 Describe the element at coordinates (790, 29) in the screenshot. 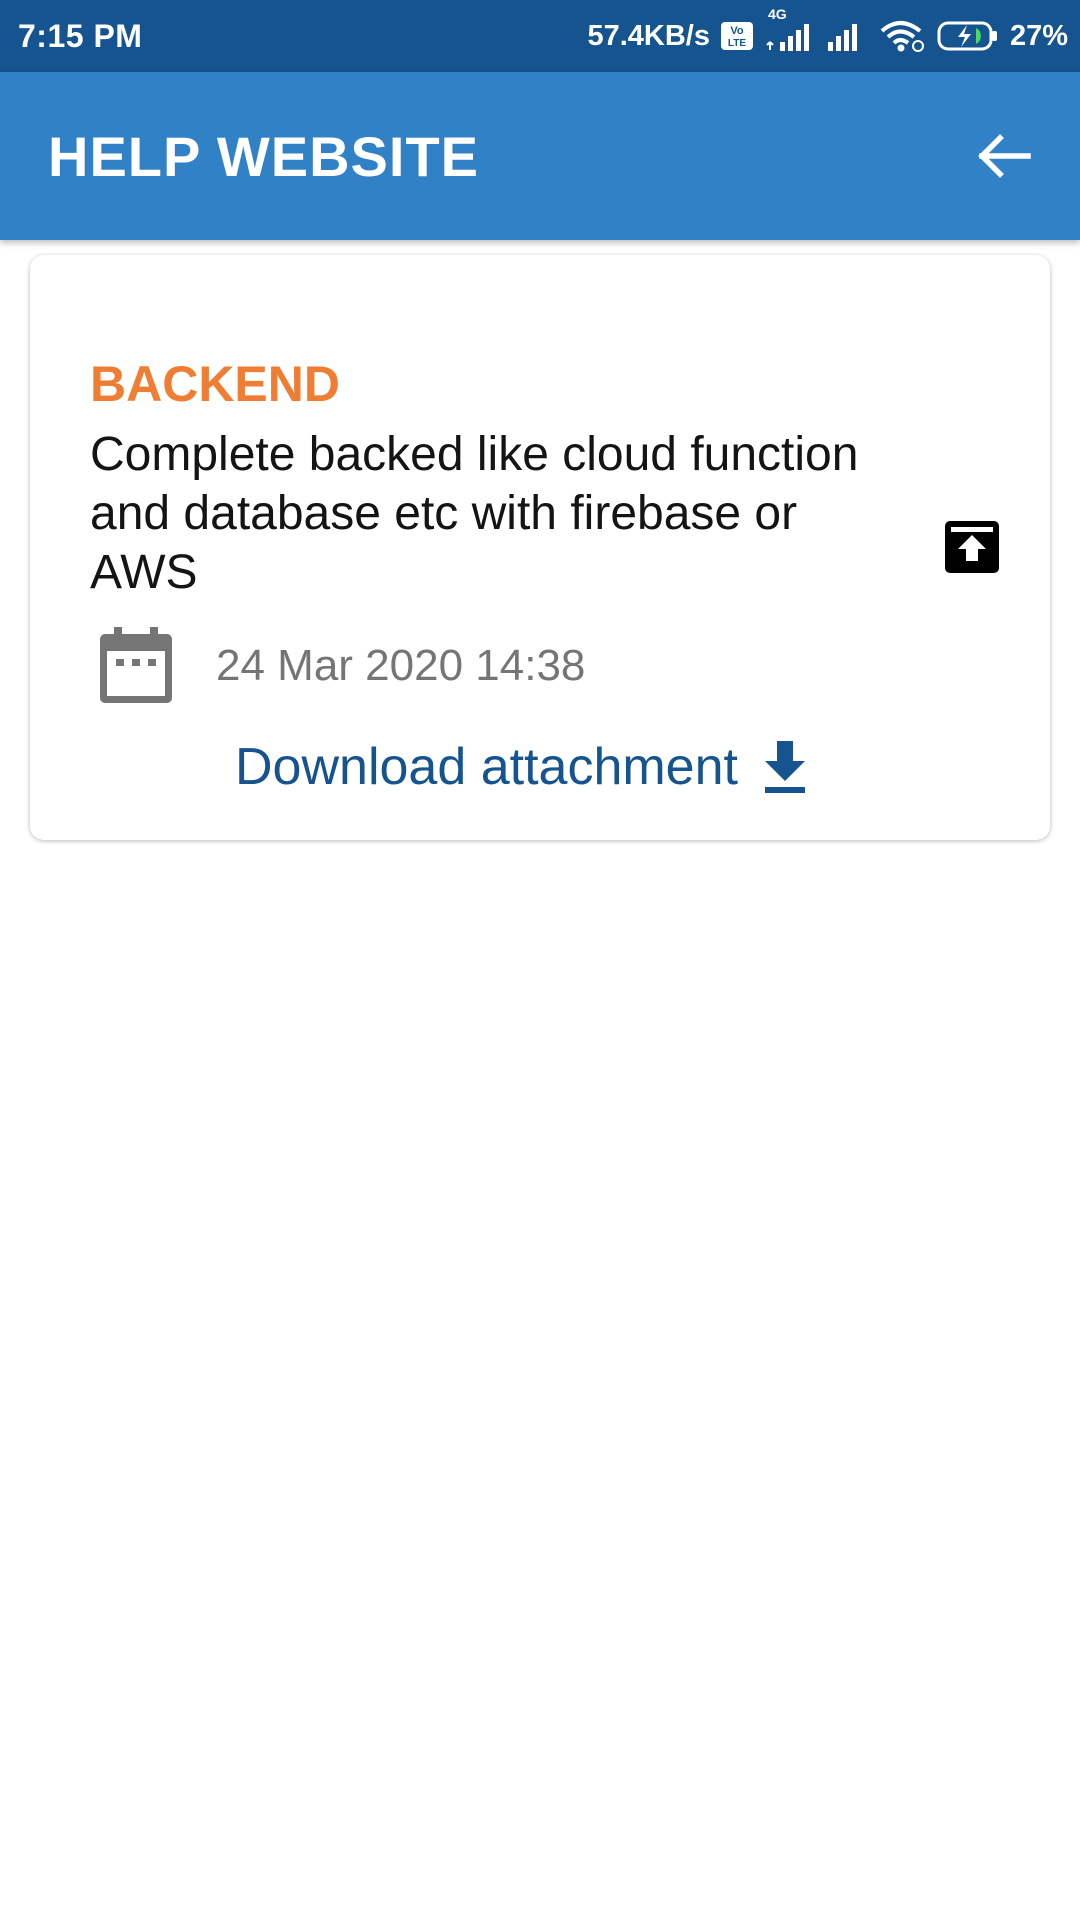

I see `signal-4g-icon: 4G` at that location.